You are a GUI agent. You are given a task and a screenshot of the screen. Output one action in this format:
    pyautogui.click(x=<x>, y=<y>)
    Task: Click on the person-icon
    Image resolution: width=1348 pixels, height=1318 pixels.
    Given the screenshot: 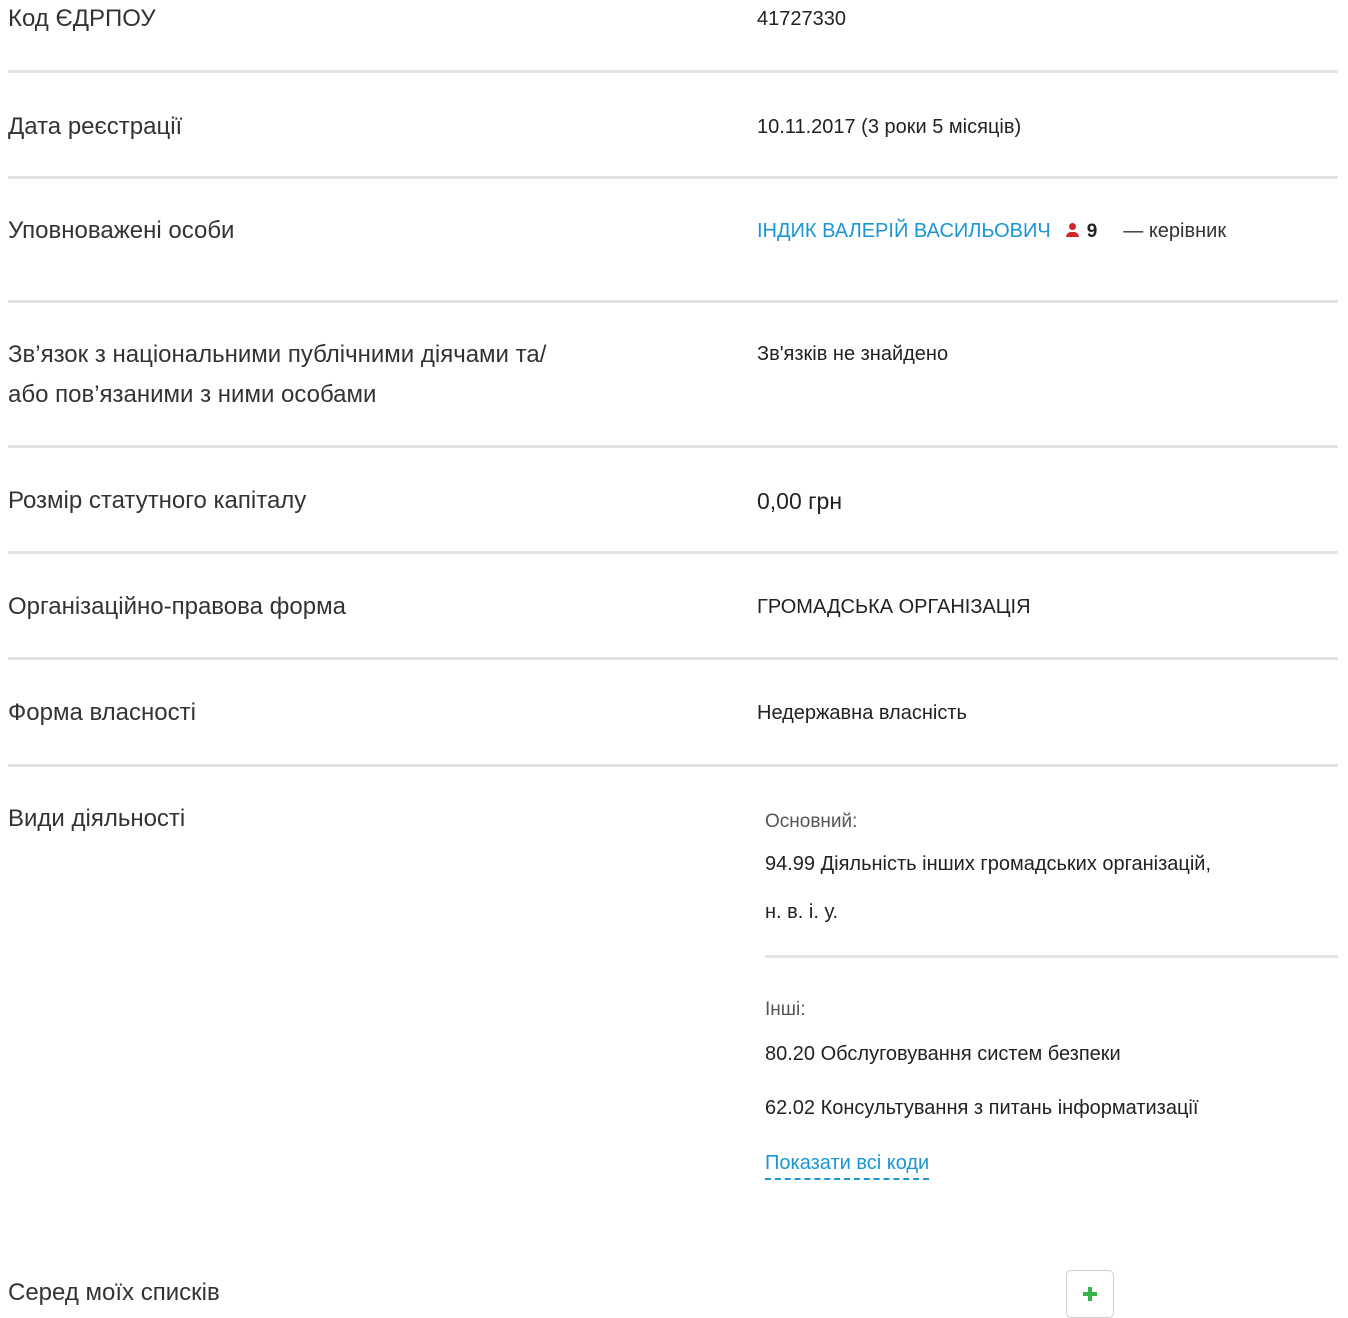 What is the action you would take?
    pyautogui.click(x=1072, y=230)
    